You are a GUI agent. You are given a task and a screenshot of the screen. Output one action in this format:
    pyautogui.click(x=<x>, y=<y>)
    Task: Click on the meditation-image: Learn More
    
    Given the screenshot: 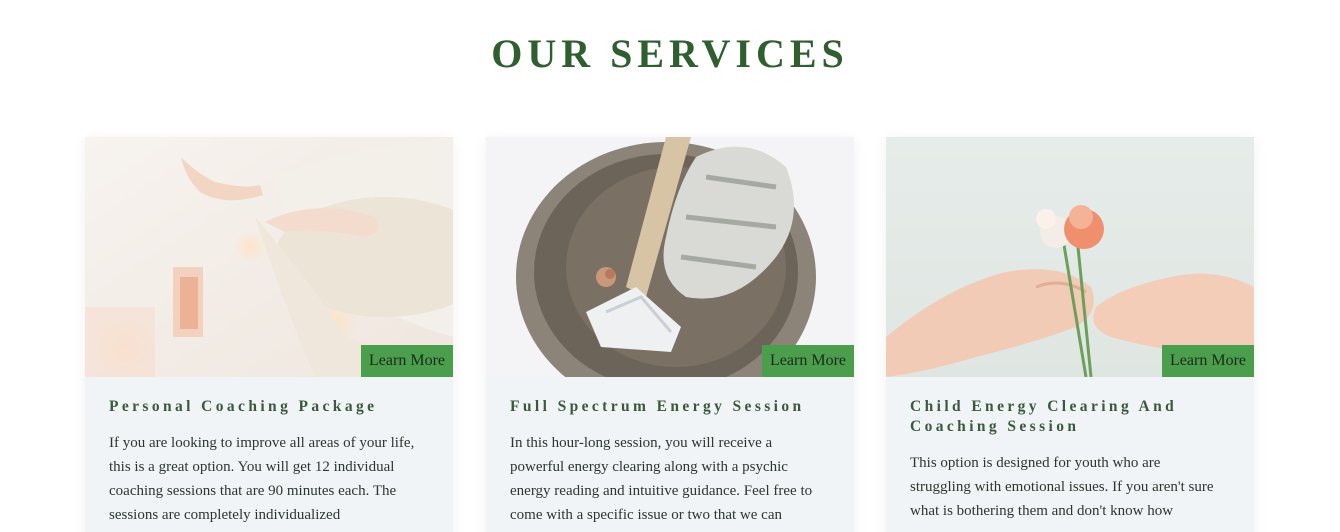 What is the action you would take?
    pyautogui.click(x=269, y=257)
    